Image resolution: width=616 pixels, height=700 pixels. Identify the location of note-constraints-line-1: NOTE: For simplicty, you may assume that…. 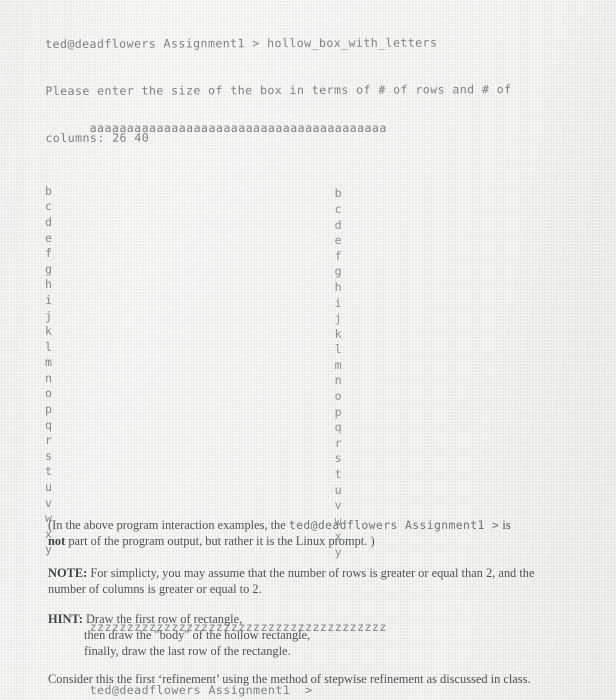
(331, 574).